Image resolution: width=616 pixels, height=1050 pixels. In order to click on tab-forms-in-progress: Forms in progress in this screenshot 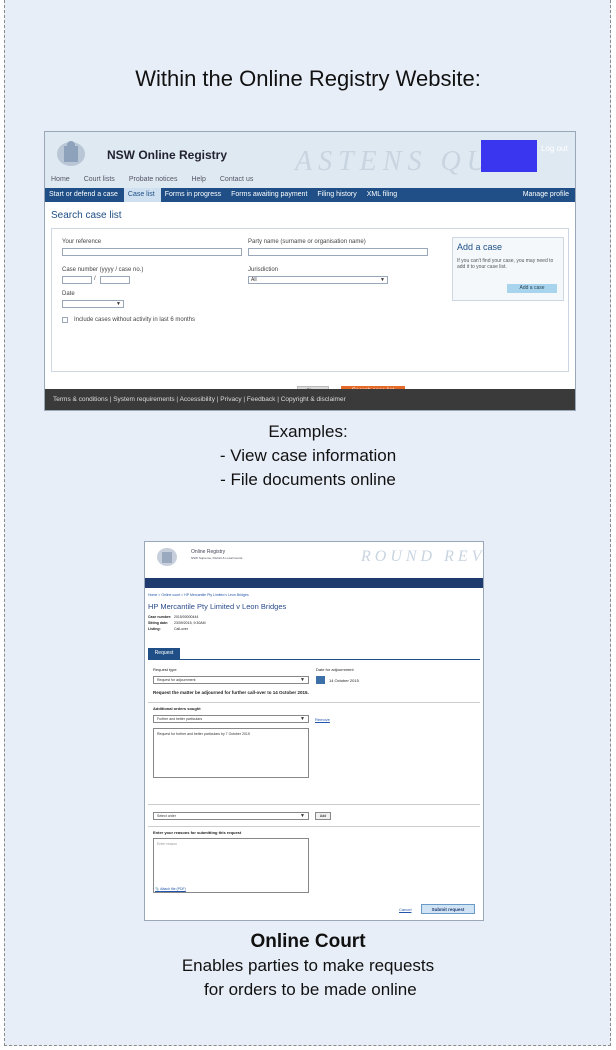, I will do `click(194, 195)`.